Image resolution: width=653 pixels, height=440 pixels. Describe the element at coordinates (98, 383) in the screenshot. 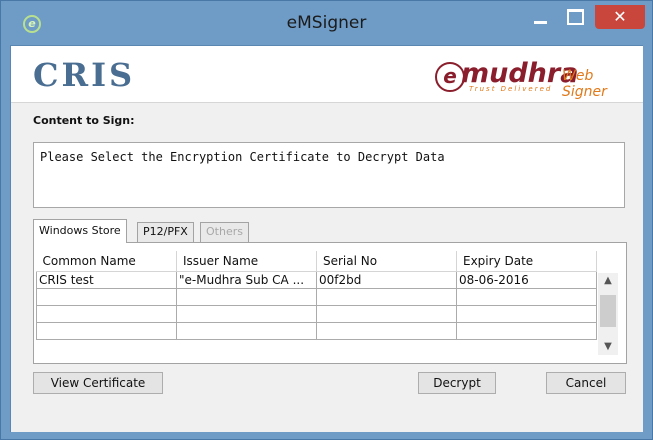

I see `view-certificate-button: View Certificate` at that location.